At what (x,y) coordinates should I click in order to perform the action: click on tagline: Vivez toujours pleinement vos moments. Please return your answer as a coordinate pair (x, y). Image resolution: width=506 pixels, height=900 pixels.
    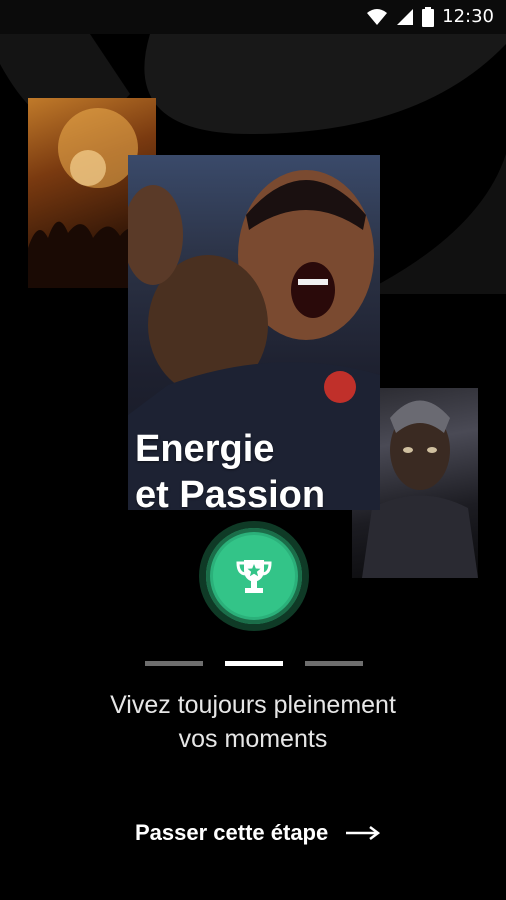
    Looking at the image, I should click on (253, 722).